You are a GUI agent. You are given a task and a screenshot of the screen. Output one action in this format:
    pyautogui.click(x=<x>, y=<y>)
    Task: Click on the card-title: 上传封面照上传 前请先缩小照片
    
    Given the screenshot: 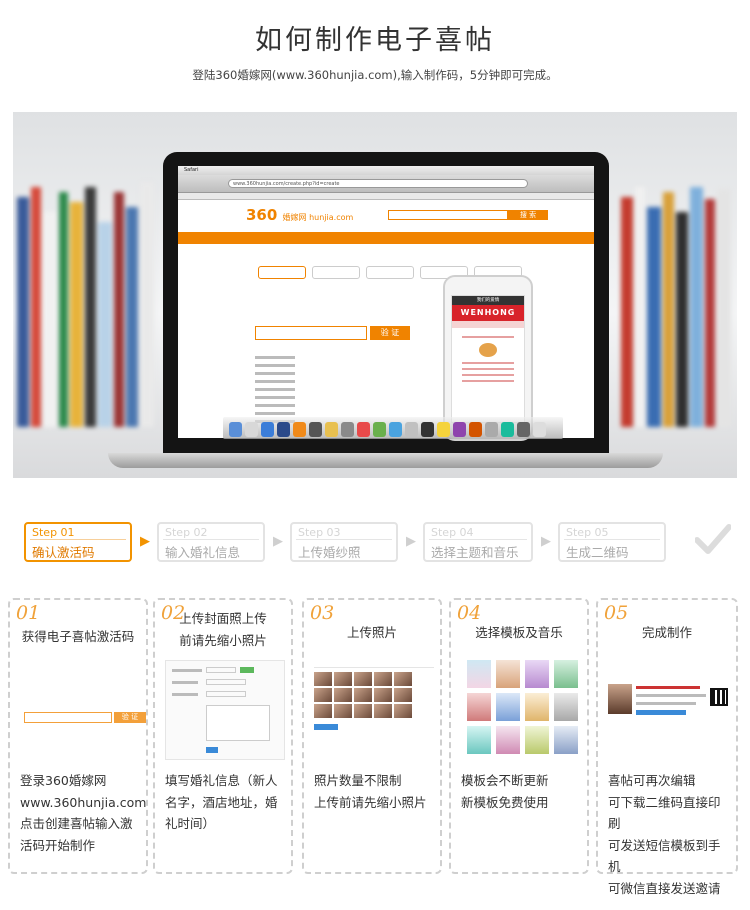 What is the action you would take?
    pyautogui.click(x=223, y=629)
    